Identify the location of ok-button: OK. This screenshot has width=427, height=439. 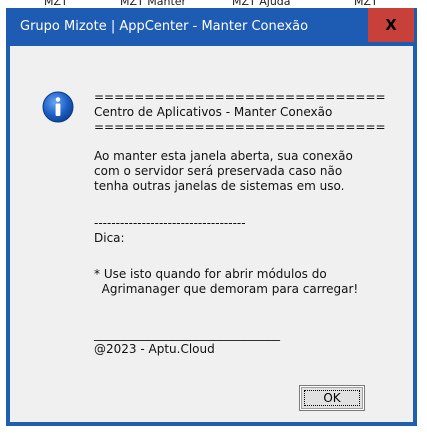
(332, 398).